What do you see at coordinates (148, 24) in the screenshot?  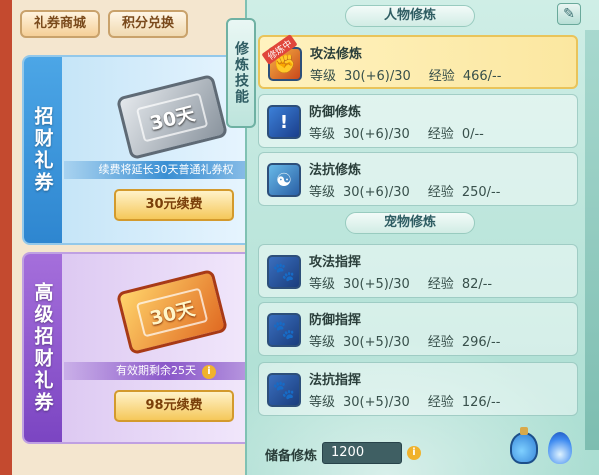 I see `tab-points-exchange: 积分兑换` at bounding box center [148, 24].